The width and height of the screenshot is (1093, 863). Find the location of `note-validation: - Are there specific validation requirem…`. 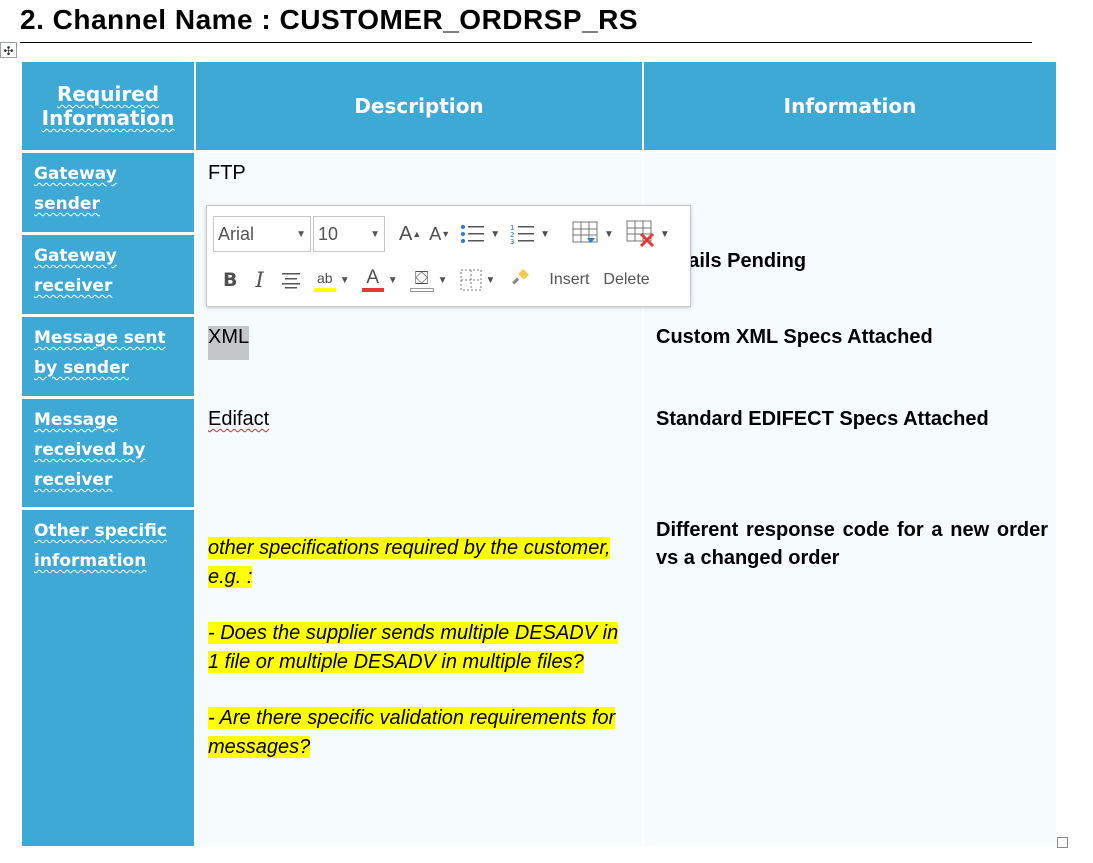

note-validation: - Are there specific validation requirem… is located at coordinates (412, 732).